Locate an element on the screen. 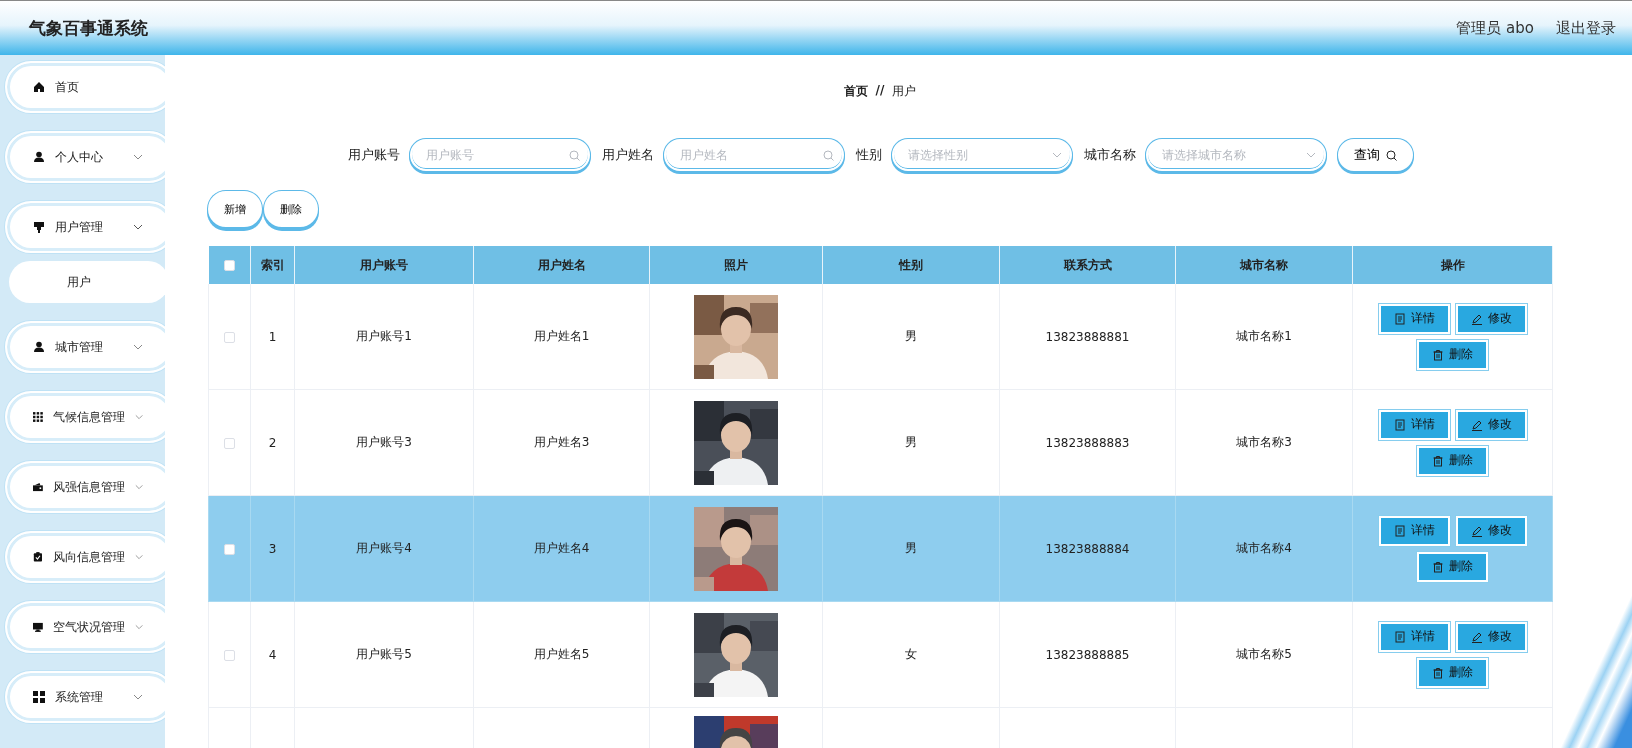 The image size is (1632, 748). submenu-item: 用户 is located at coordinates (87, 282).